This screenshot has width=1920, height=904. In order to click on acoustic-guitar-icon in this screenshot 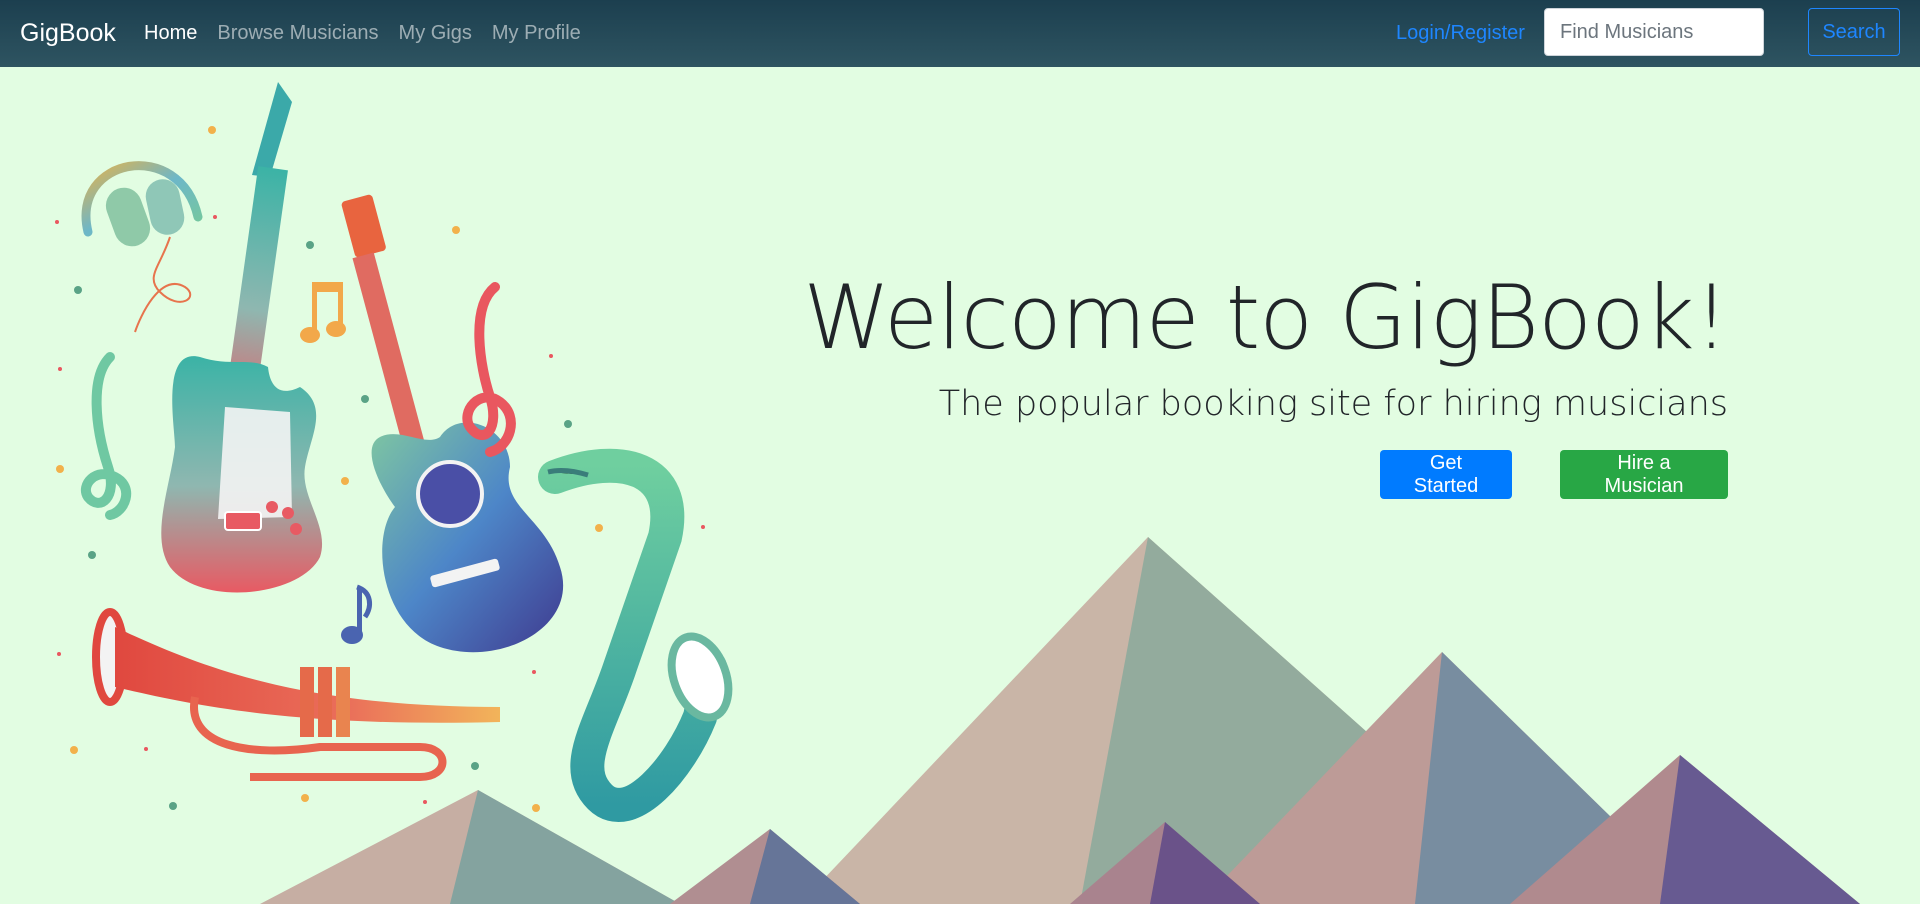, I will do `click(452, 423)`.